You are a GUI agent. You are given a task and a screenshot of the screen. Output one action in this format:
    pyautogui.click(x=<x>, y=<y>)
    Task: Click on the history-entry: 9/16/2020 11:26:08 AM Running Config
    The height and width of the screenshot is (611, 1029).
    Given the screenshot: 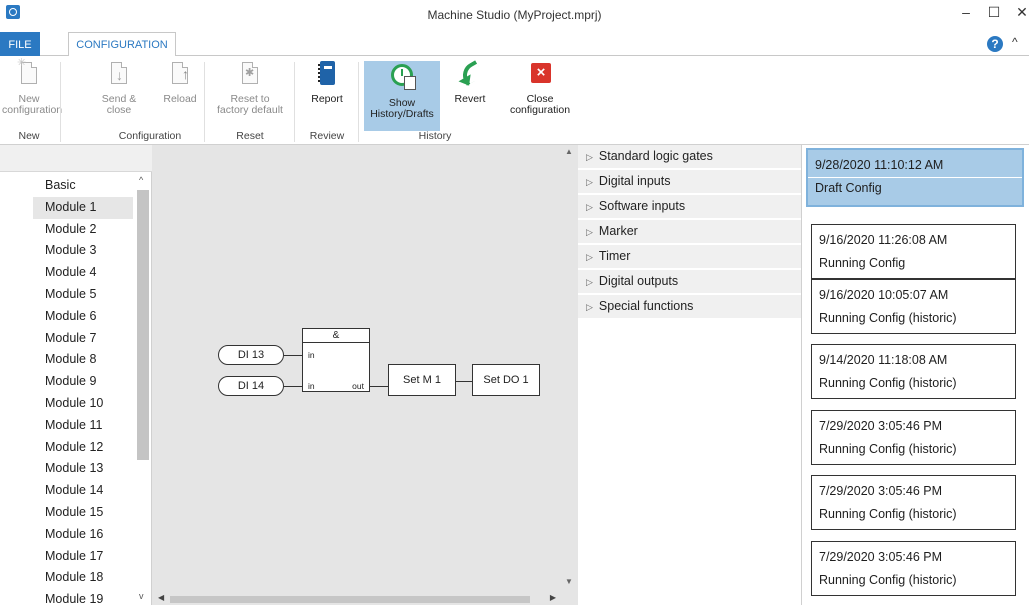 What is the action you would take?
    pyautogui.click(x=913, y=251)
    